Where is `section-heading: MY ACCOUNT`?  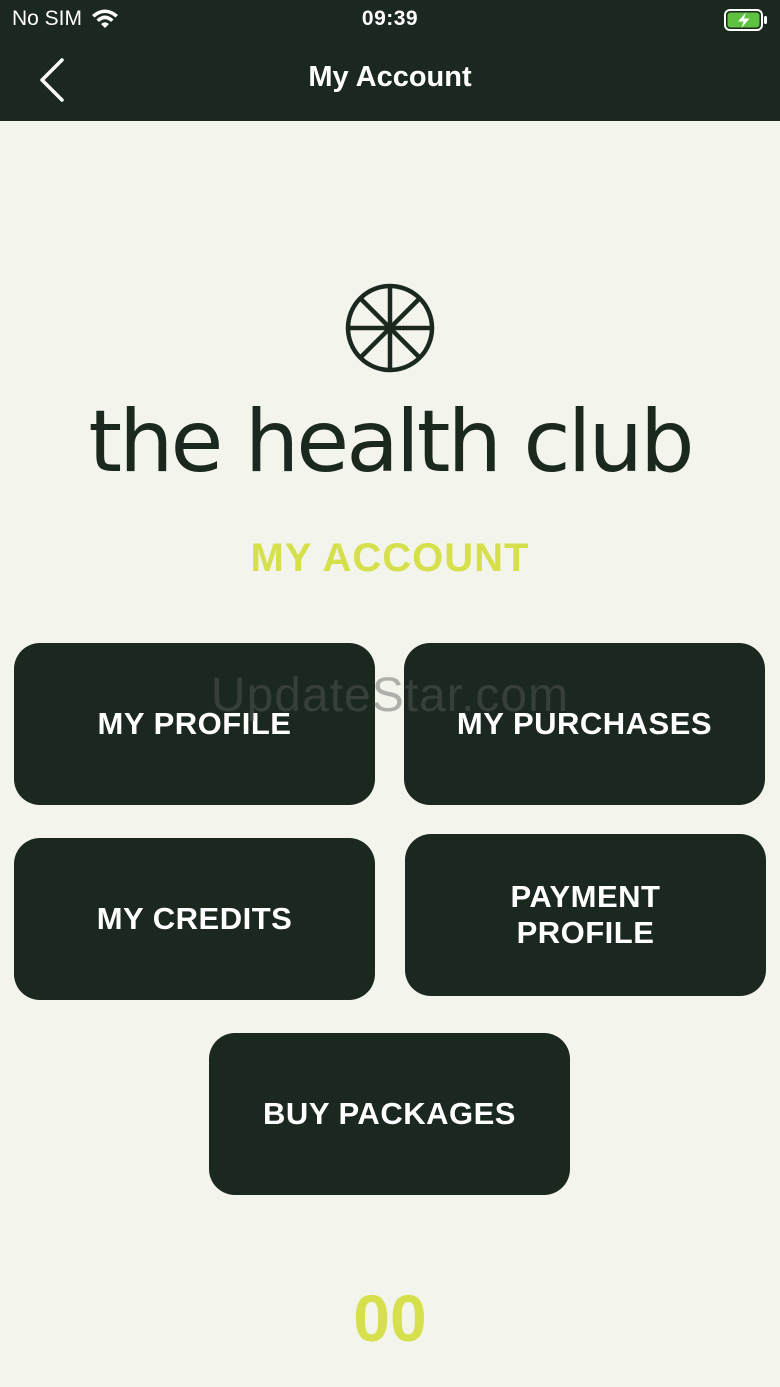
section-heading: MY ACCOUNT is located at coordinates (390, 558).